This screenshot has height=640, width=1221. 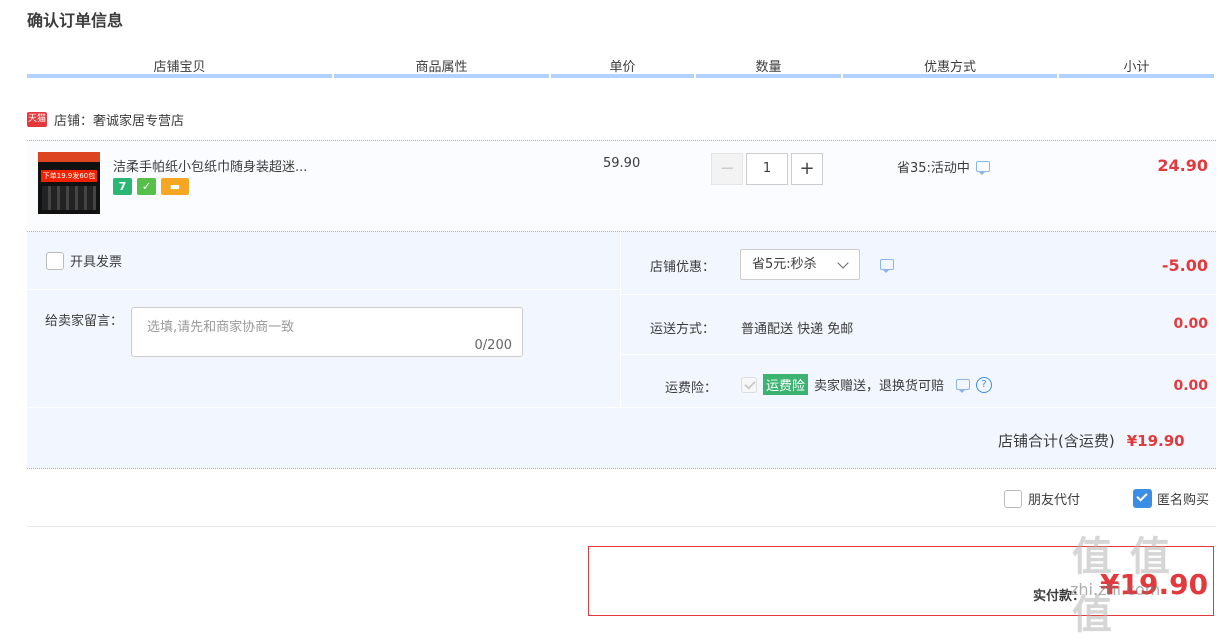 What do you see at coordinates (1190, 386) in the screenshot?
I see `insurance-amount: 0.00` at bounding box center [1190, 386].